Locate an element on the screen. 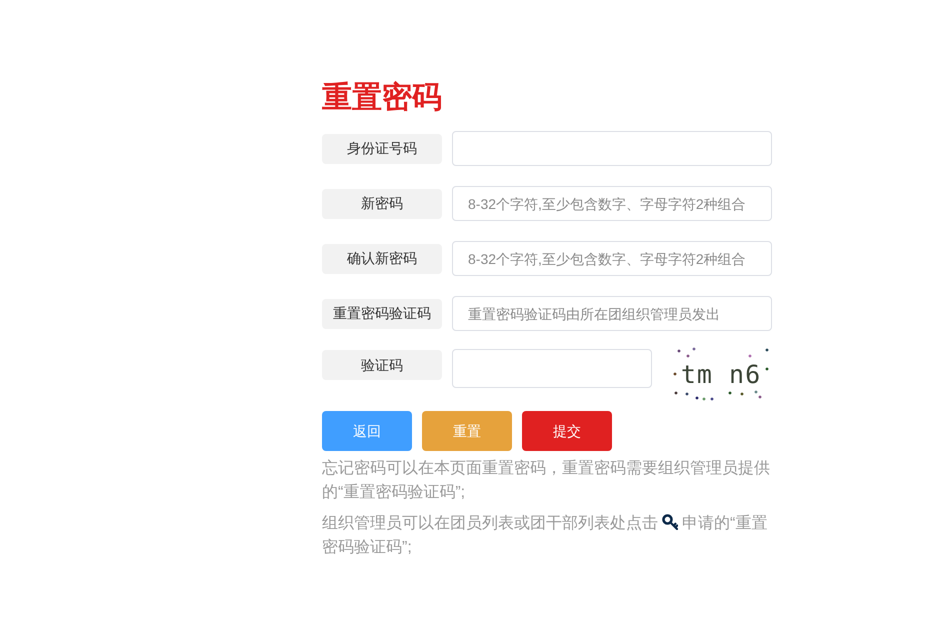  help-text: 忘记密码可以在本页面重置密码，重置密码需要组织管理员提供的“重置密码验证码”; is located at coordinates (546, 480).